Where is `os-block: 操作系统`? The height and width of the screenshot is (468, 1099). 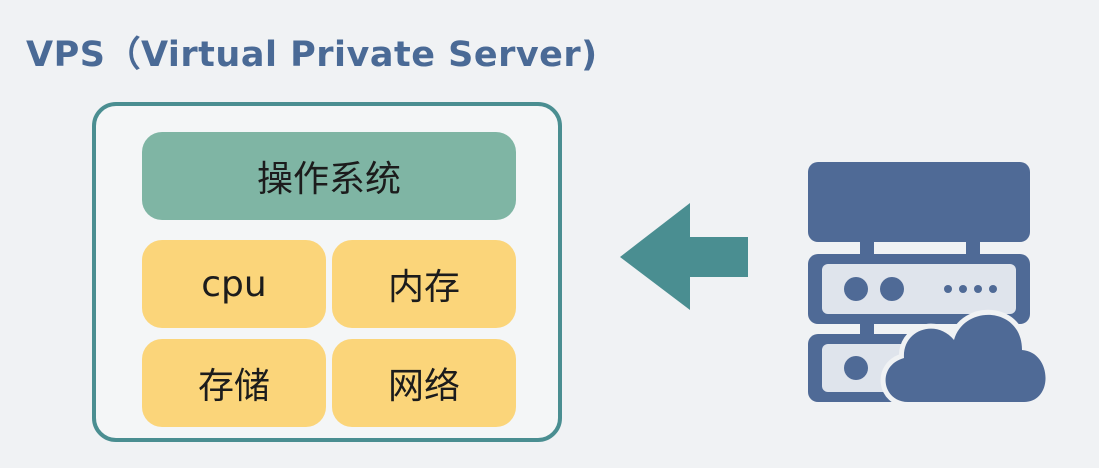
os-block: 操作系统 is located at coordinates (329, 176).